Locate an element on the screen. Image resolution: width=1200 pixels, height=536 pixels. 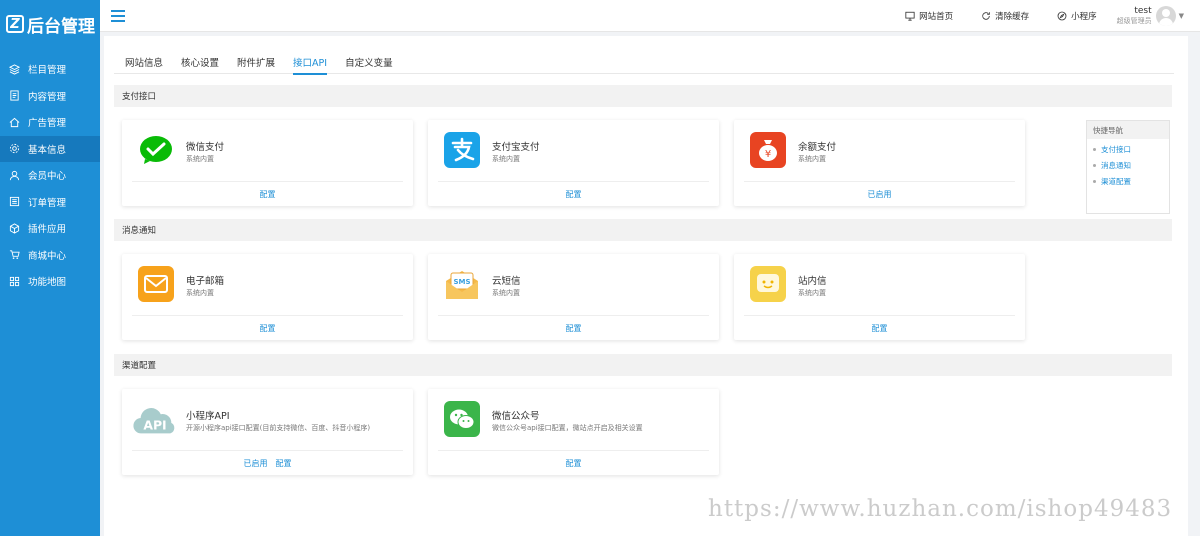
wechat-icon is located at coordinates (462, 419).